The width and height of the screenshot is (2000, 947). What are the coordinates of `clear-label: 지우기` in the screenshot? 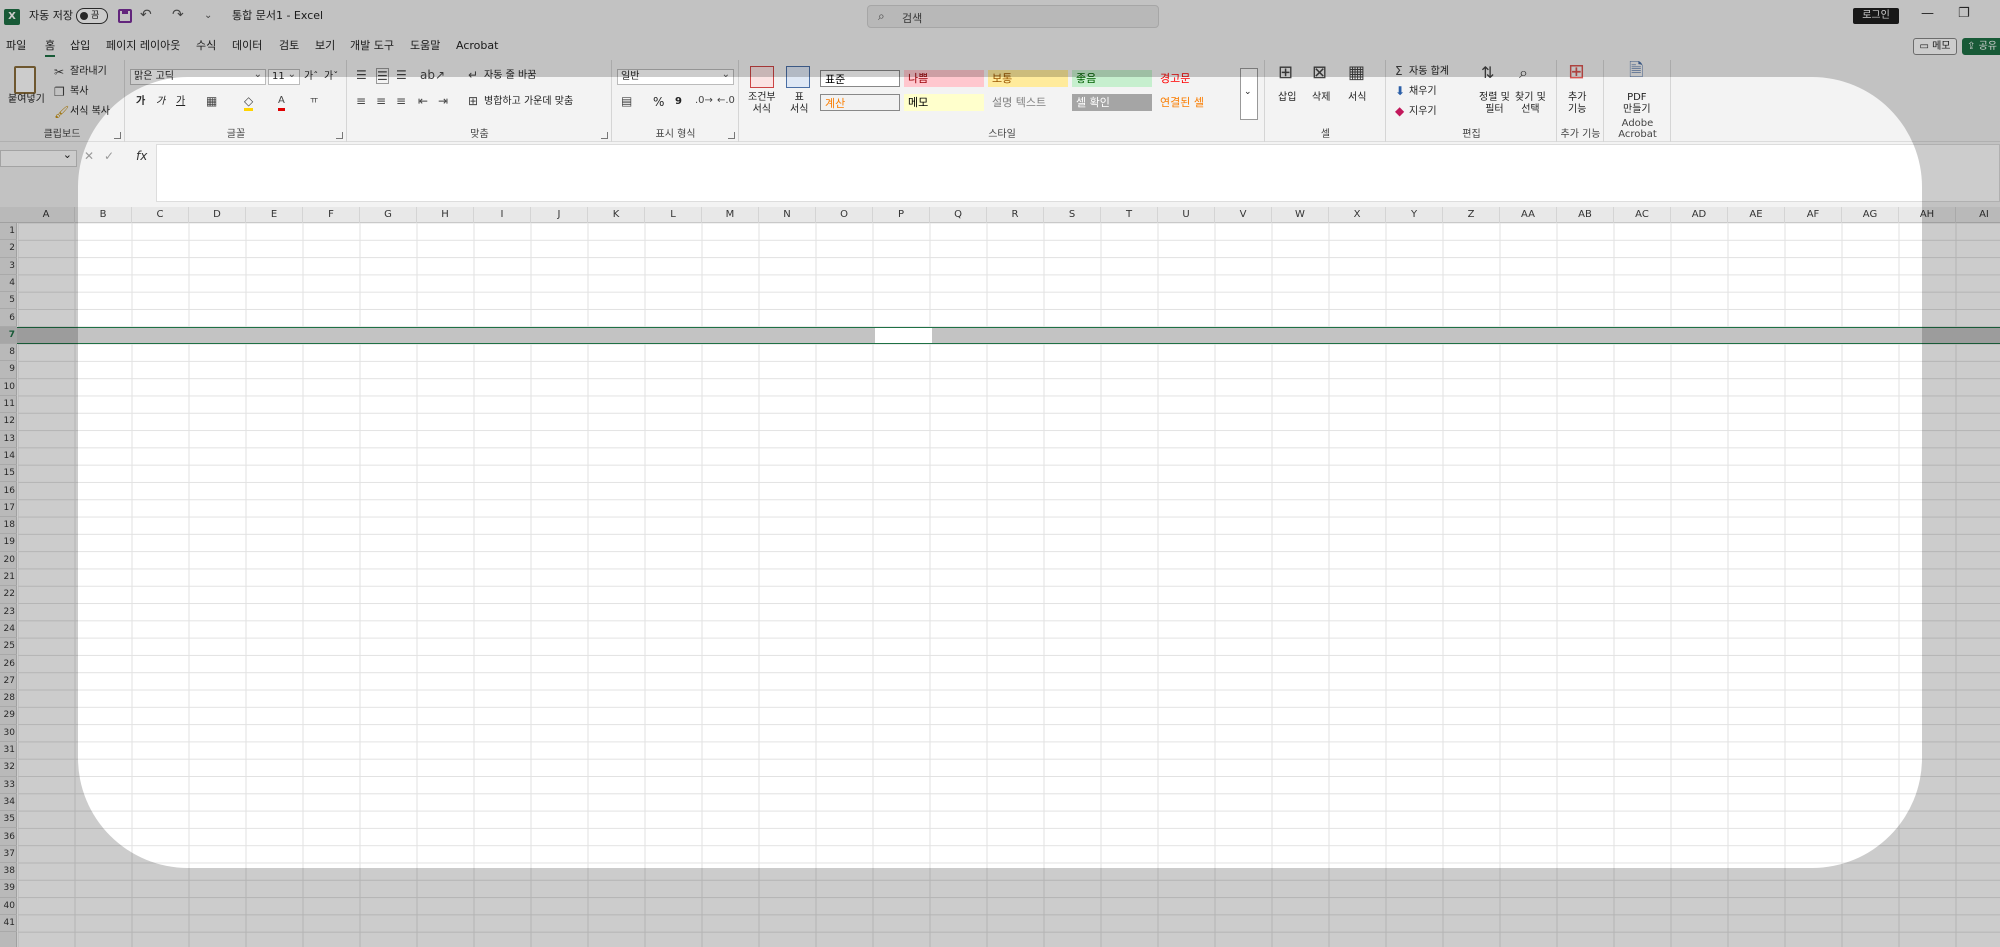 It's located at (1423, 112).